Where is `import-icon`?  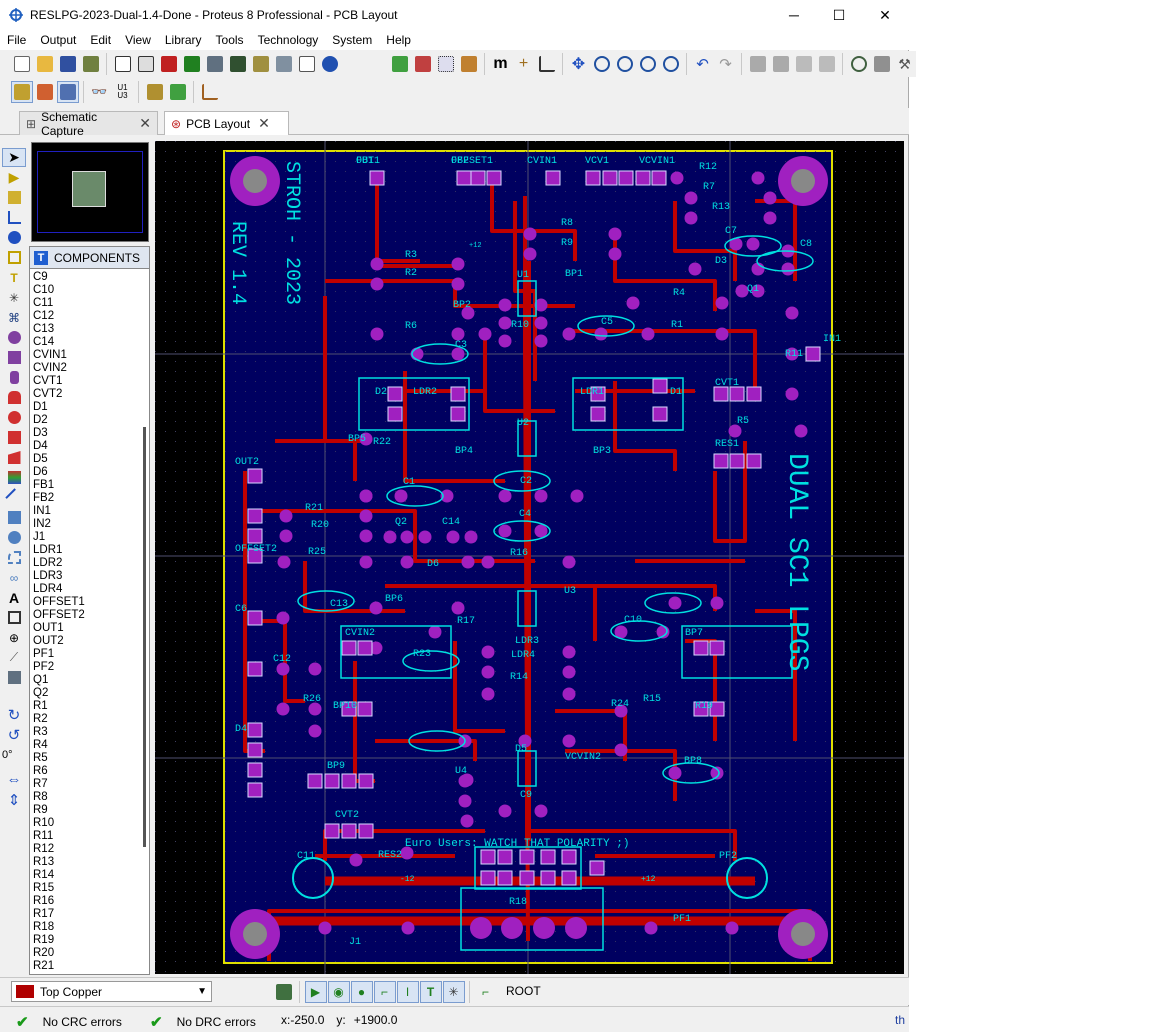 import-icon is located at coordinates (91, 64).